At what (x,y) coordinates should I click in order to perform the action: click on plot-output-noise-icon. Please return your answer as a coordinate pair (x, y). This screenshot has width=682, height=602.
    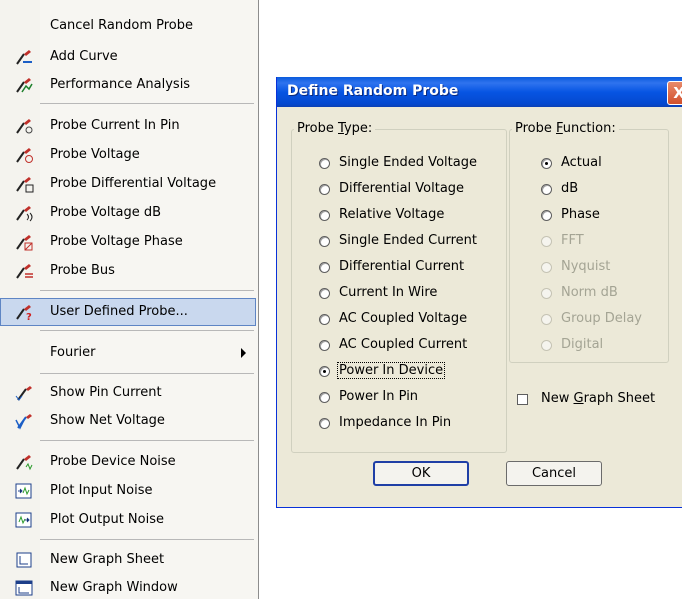
    Looking at the image, I should click on (23, 520).